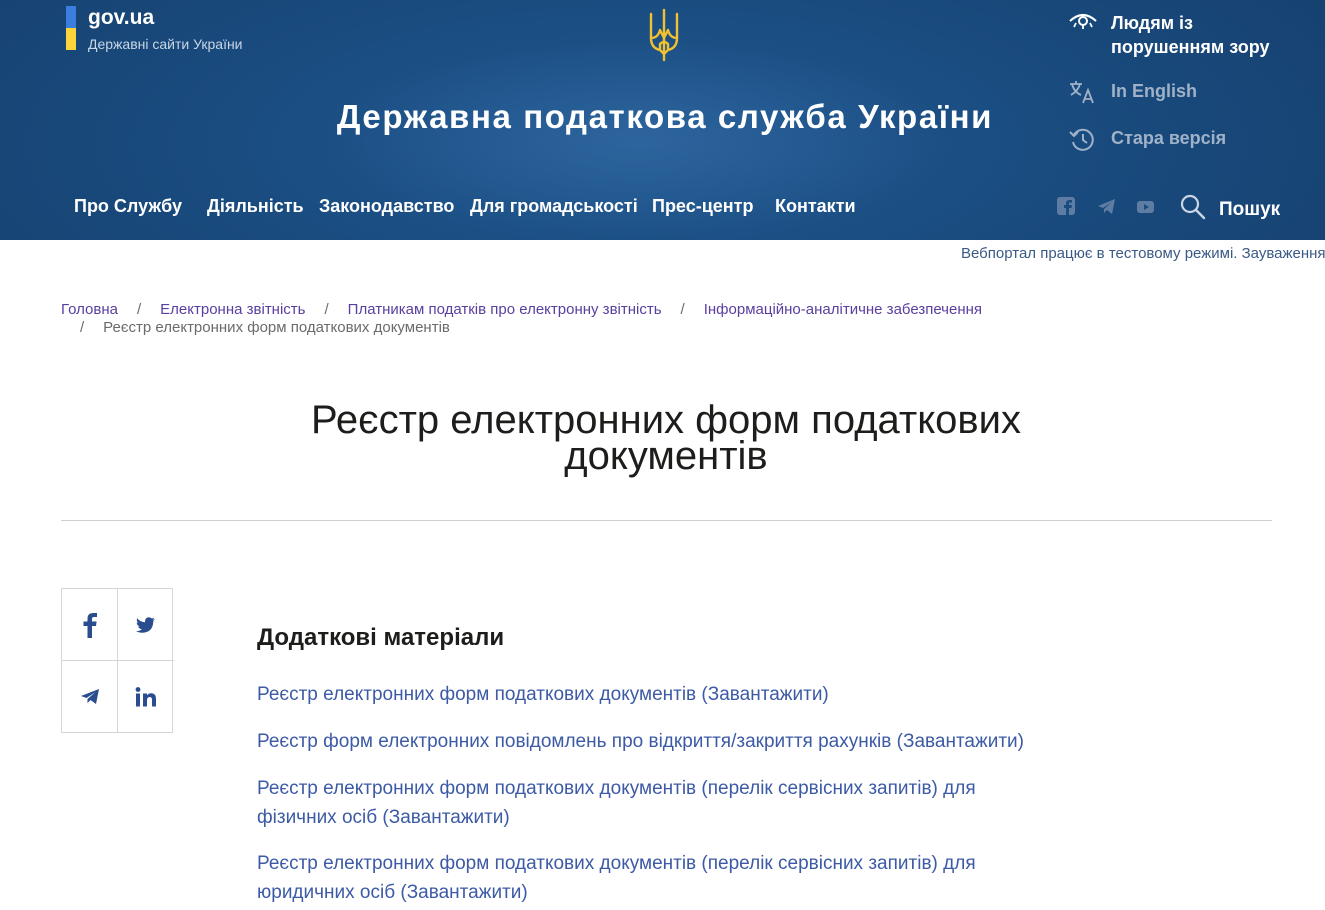 The width and height of the screenshot is (1325, 910). What do you see at coordinates (666, 456) in the screenshot?
I see `page-title-line-2: документів` at bounding box center [666, 456].